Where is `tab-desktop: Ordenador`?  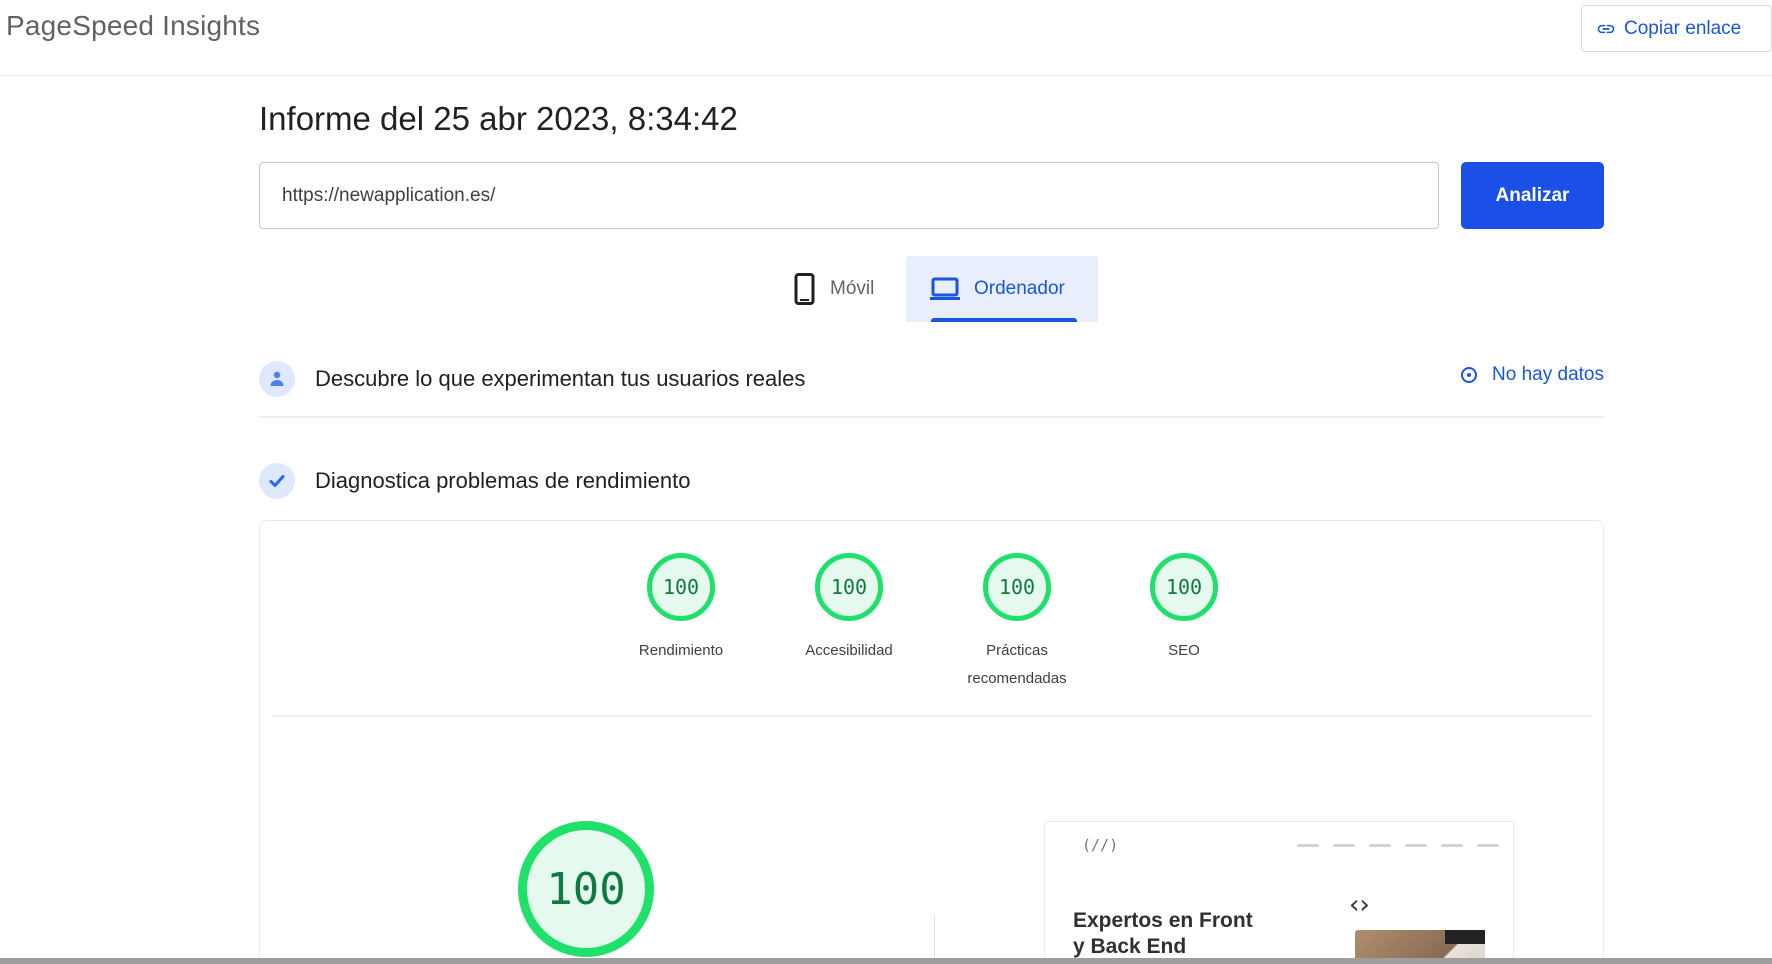
tab-desktop: Ordenador is located at coordinates (1002, 289).